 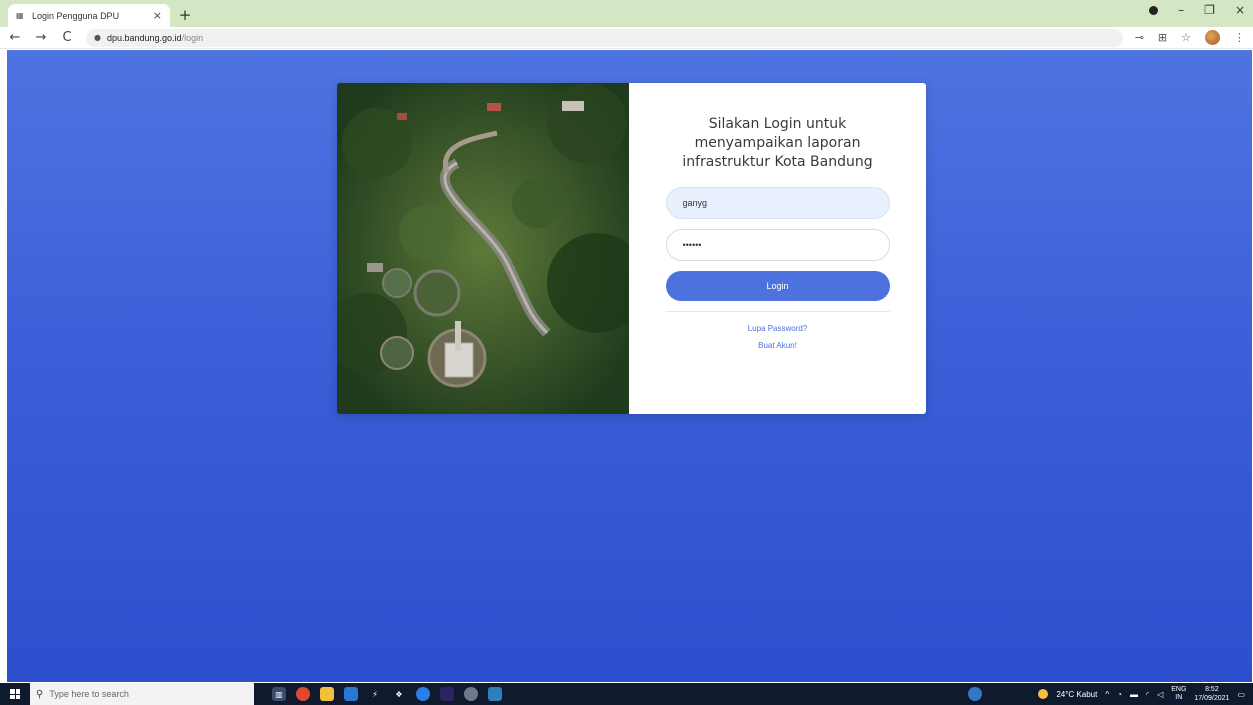 What do you see at coordinates (1134, 694) in the screenshot?
I see `battery-icon: ▬` at bounding box center [1134, 694].